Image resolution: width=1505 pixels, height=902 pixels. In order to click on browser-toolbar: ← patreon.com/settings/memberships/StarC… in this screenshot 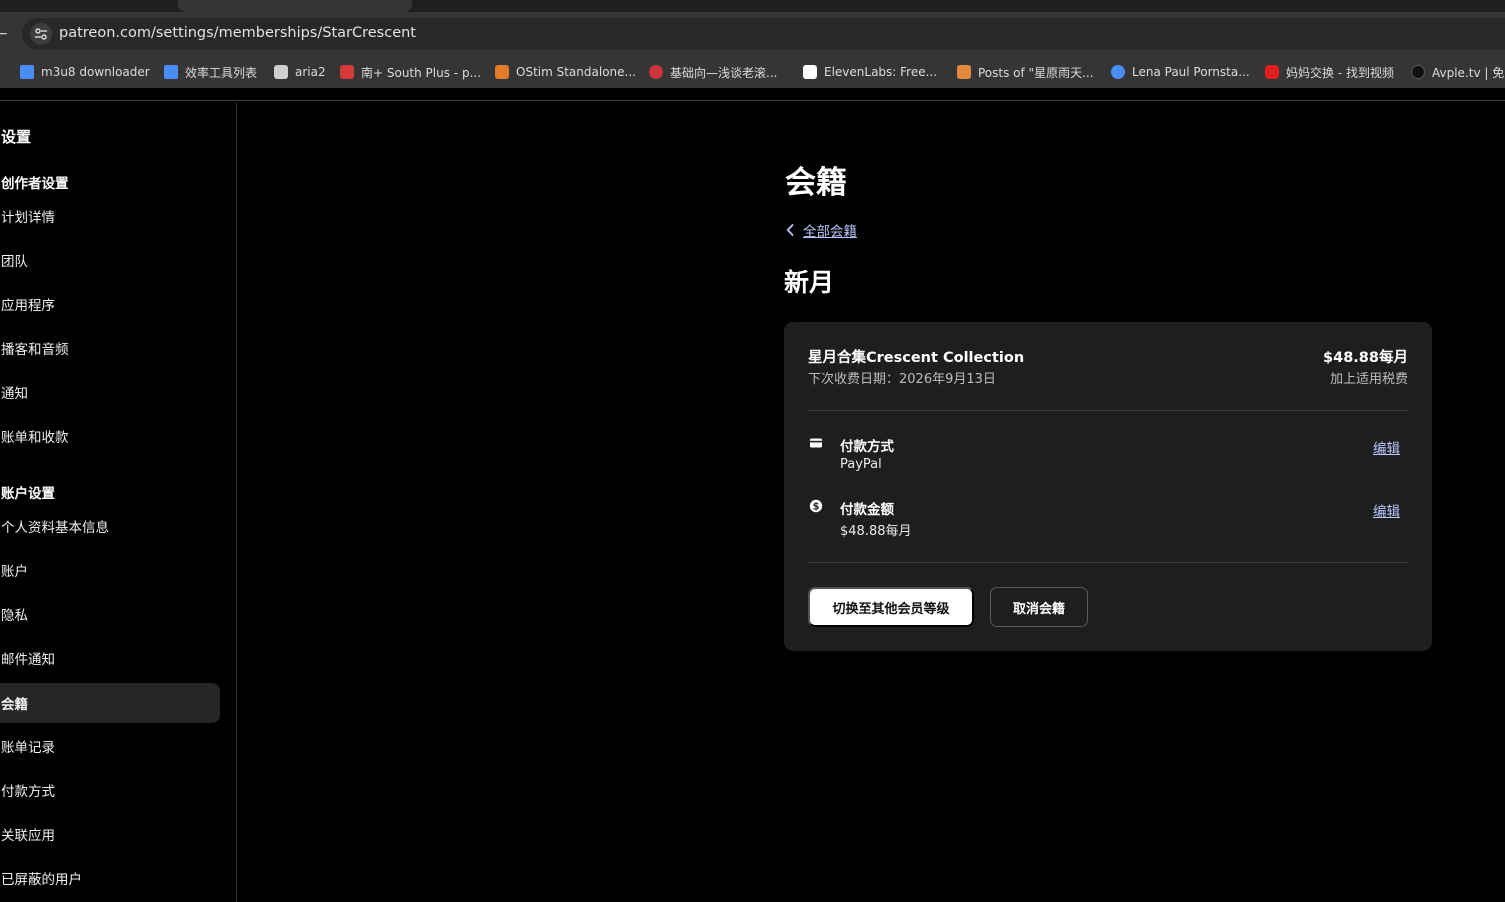, I will do `click(752, 34)`.